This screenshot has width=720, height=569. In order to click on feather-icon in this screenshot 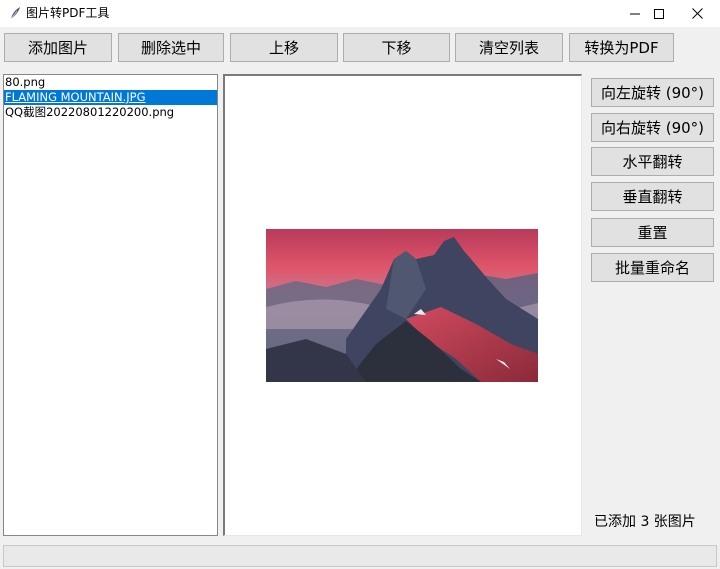, I will do `click(15, 13)`.